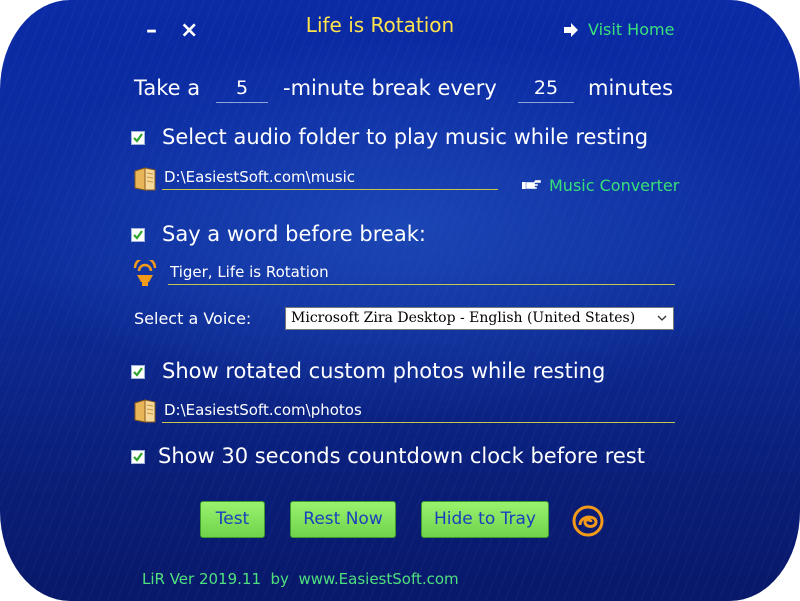 This screenshot has height=601, width=800. What do you see at coordinates (588, 521) in the screenshot?
I see `app-logo-icon` at bounding box center [588, 521].